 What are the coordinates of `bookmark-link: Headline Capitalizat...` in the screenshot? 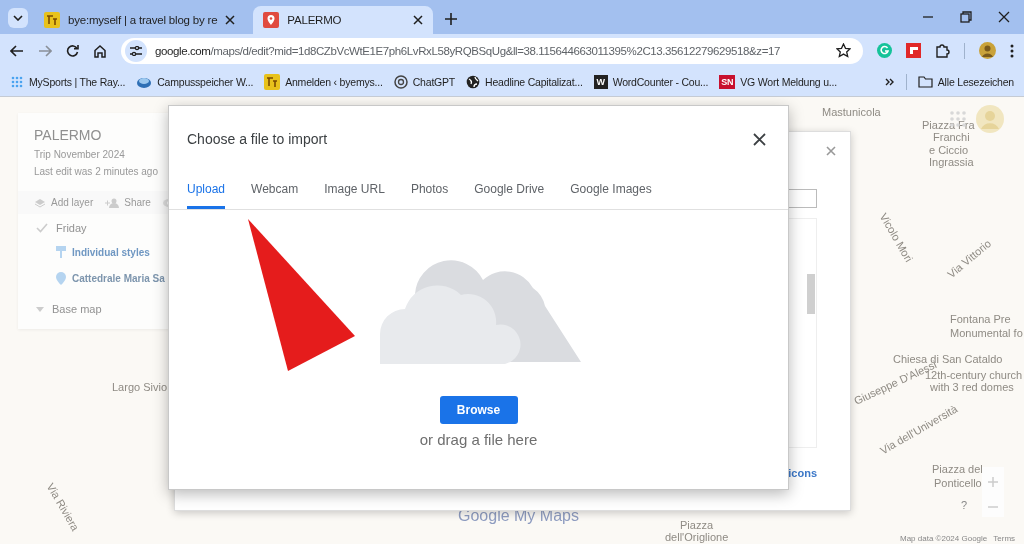 It's located at (524, 81).